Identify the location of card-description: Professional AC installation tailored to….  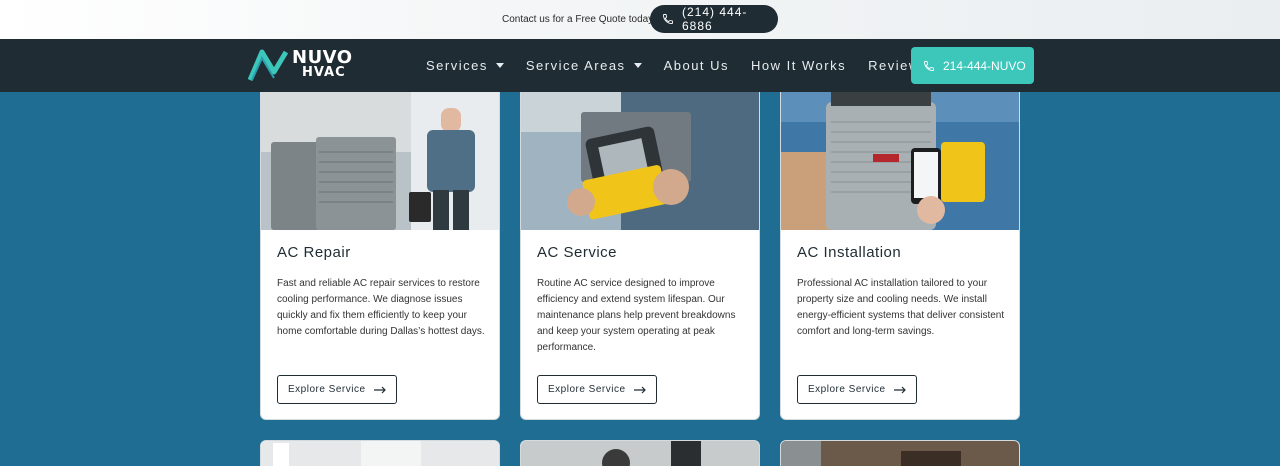
(901, 307).